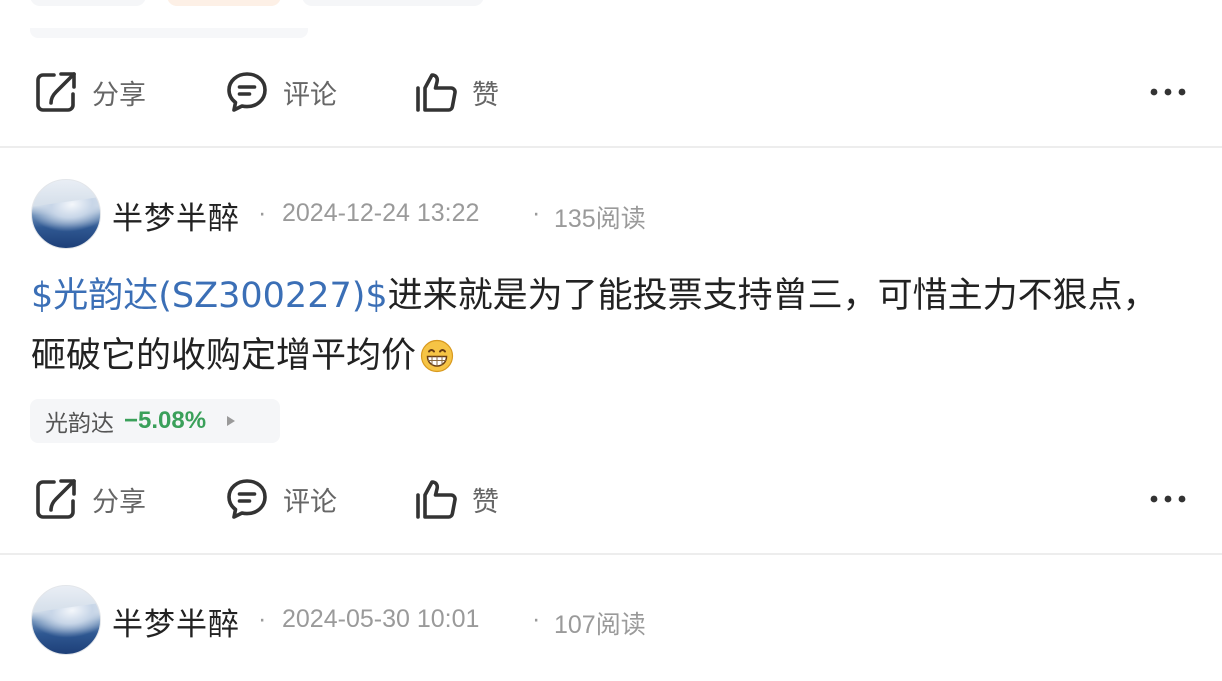 Image resolution: width=1222 pixels, height=681 pixels. What do you see at coordinates (165, 420) in the screenshot?
I see `stock-change: −5.08%` at bounding box center [165, 420].